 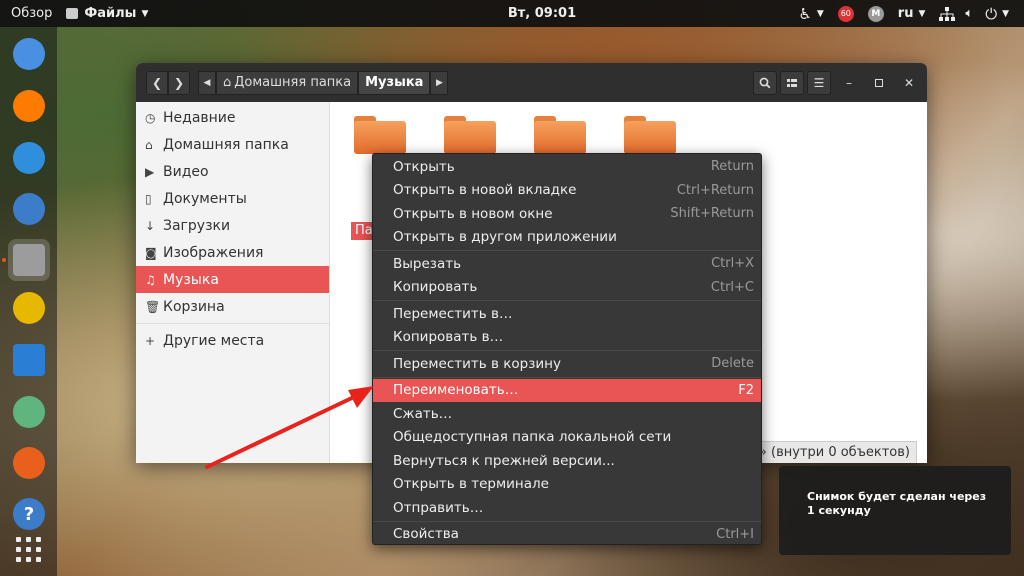 What do you see at coordinates (532, 437) in the screenshot?
I see `menu-item-label: Общедоступная папка локальной сети` at bounding box center [532, 437].